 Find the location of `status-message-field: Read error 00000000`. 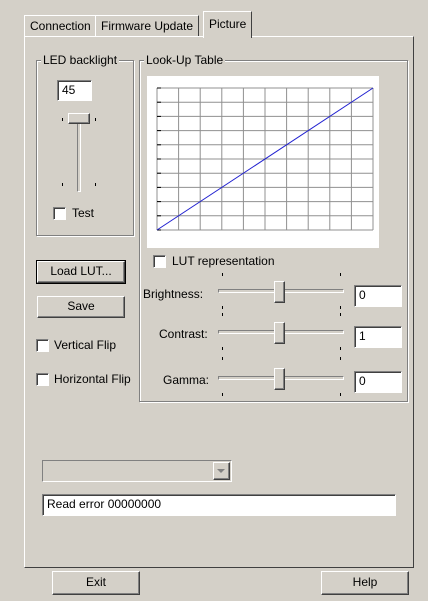

status-message-field: Read error 00000000 is located at coordinates (219, 505).